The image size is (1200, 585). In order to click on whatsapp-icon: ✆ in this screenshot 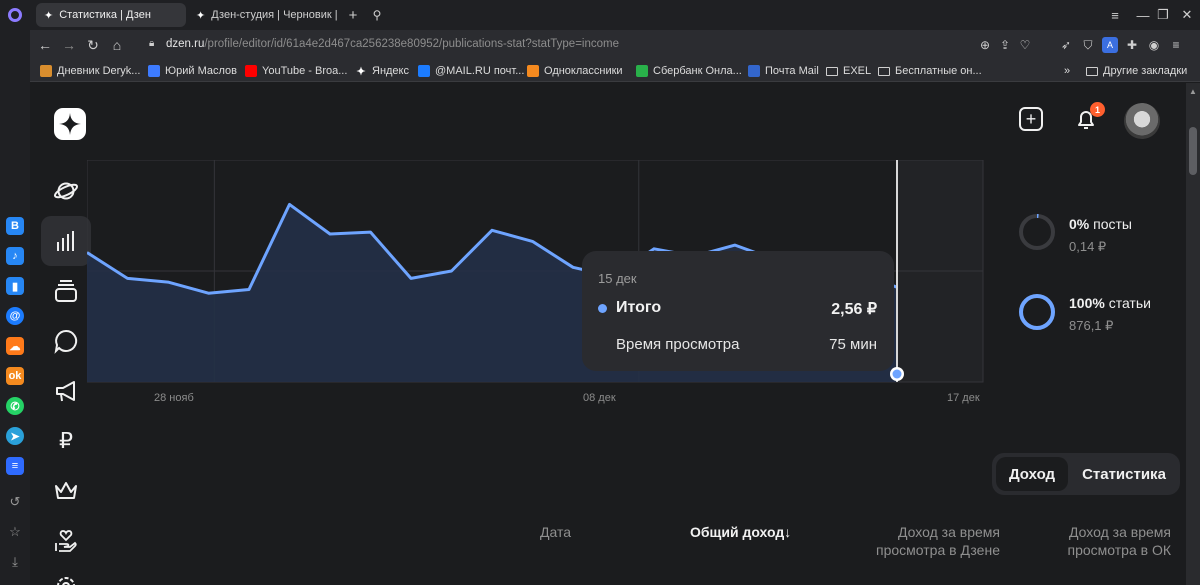, I will do `click(15, 406)`.